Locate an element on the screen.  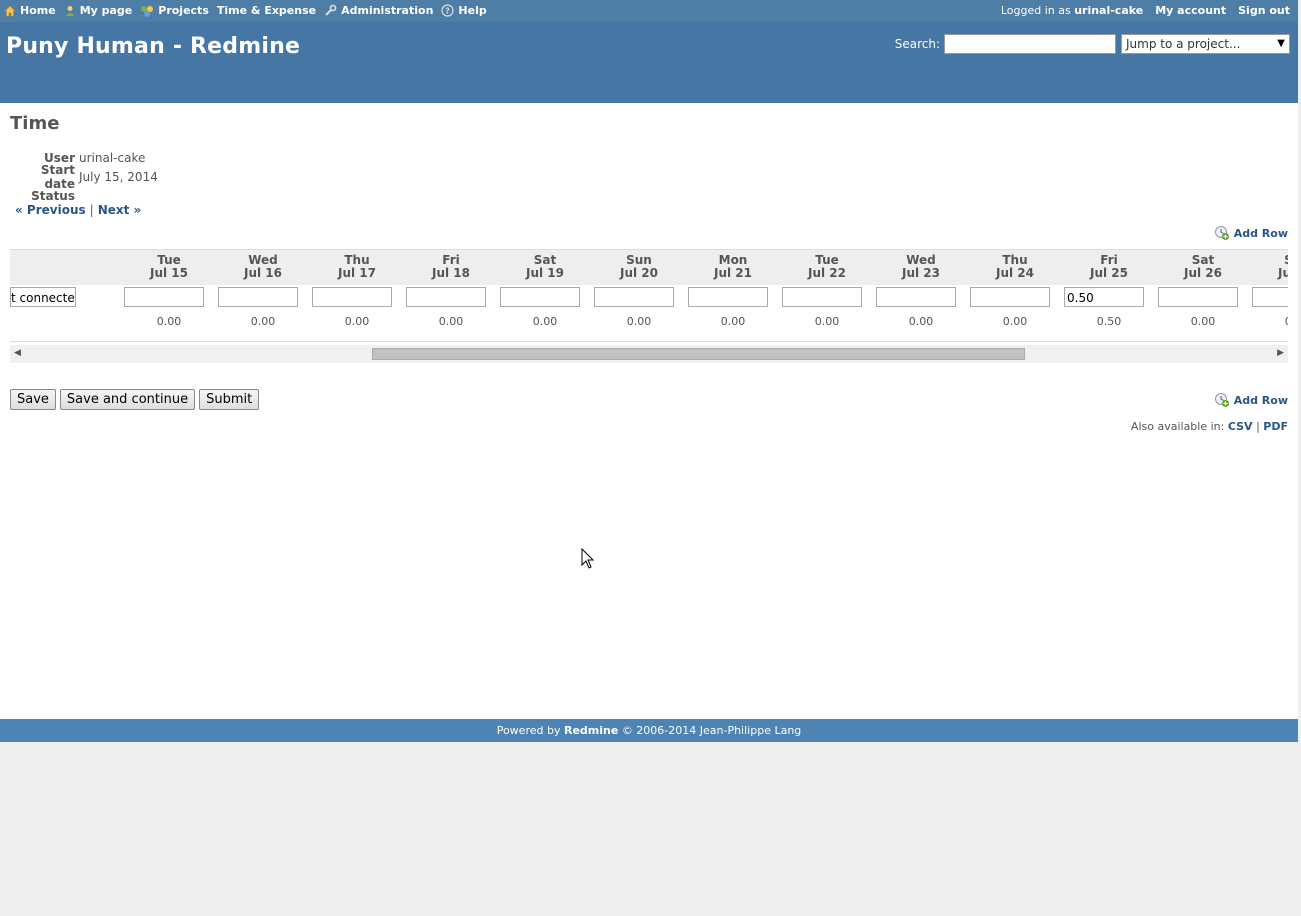
menu-home-label: Home is located at coordinates (38, 10).